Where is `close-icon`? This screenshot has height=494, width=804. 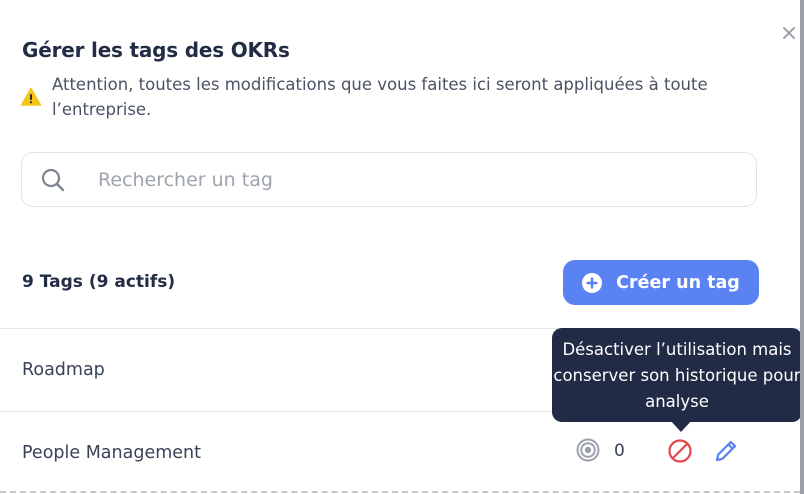 close-icon is located at coordinates (789, 33).